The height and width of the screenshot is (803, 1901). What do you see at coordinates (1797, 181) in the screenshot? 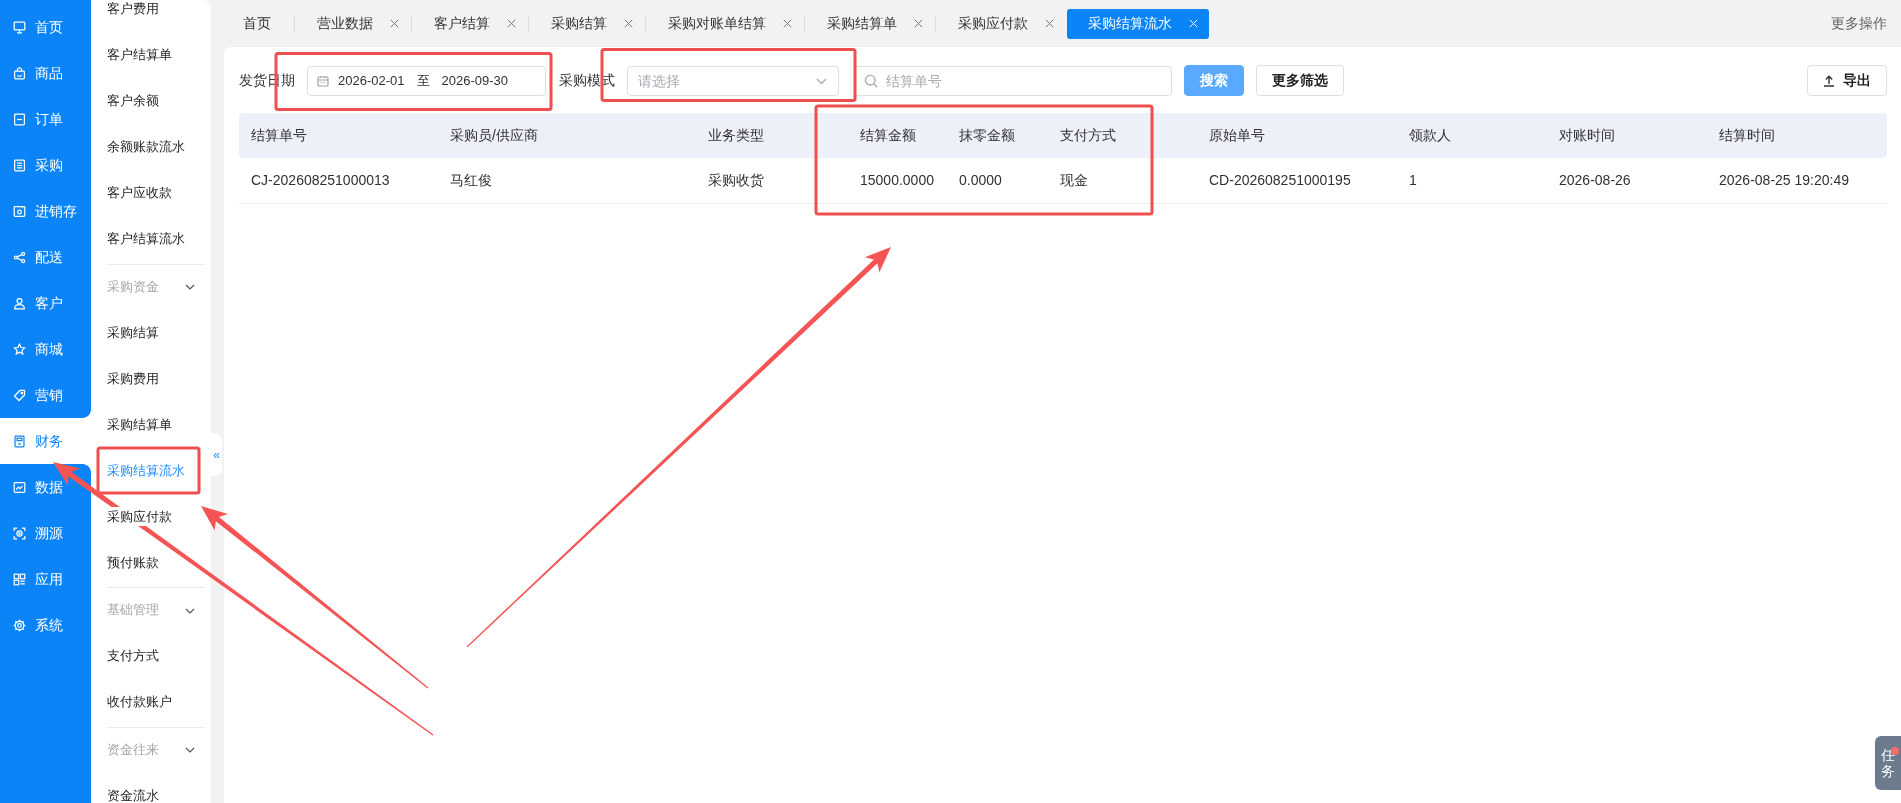
I see `table-cell: 2026-08-25 19:20:49` at bounding box center [1797, 181].